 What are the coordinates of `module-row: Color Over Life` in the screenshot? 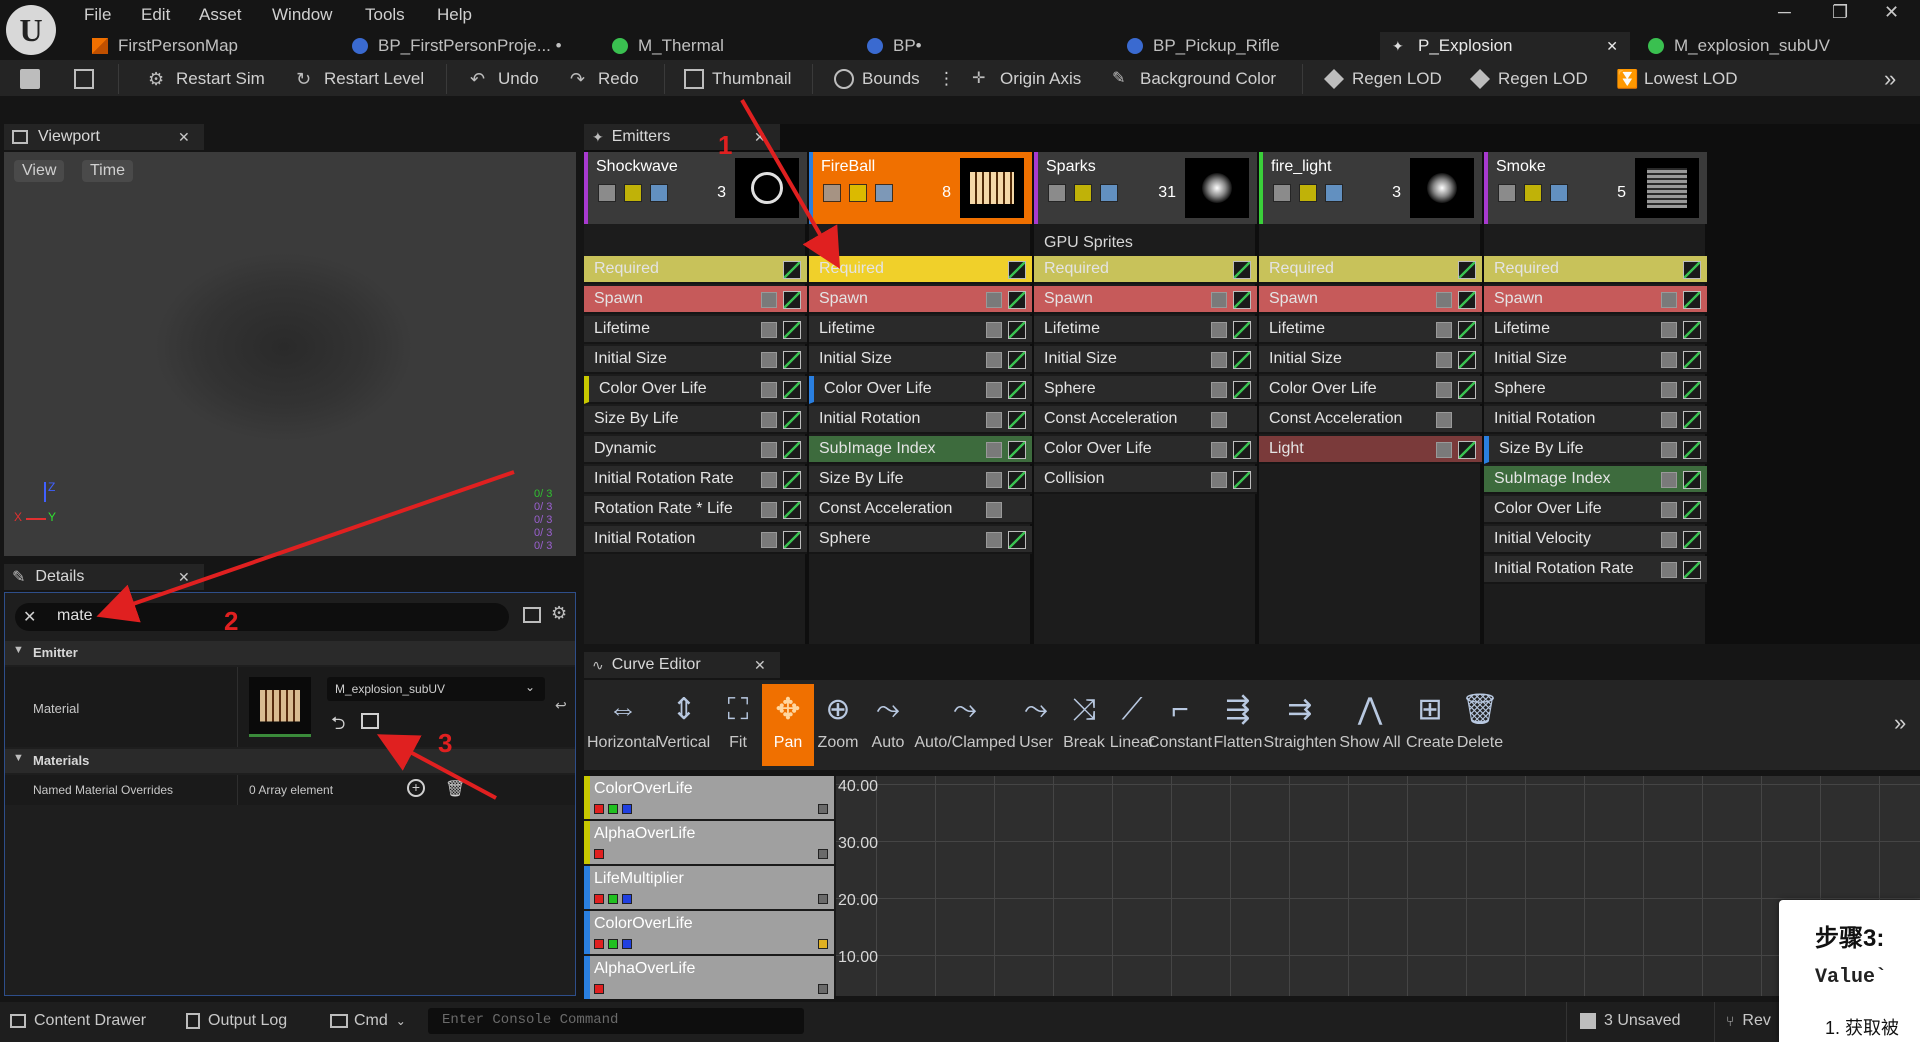 It's located at (920, 390).